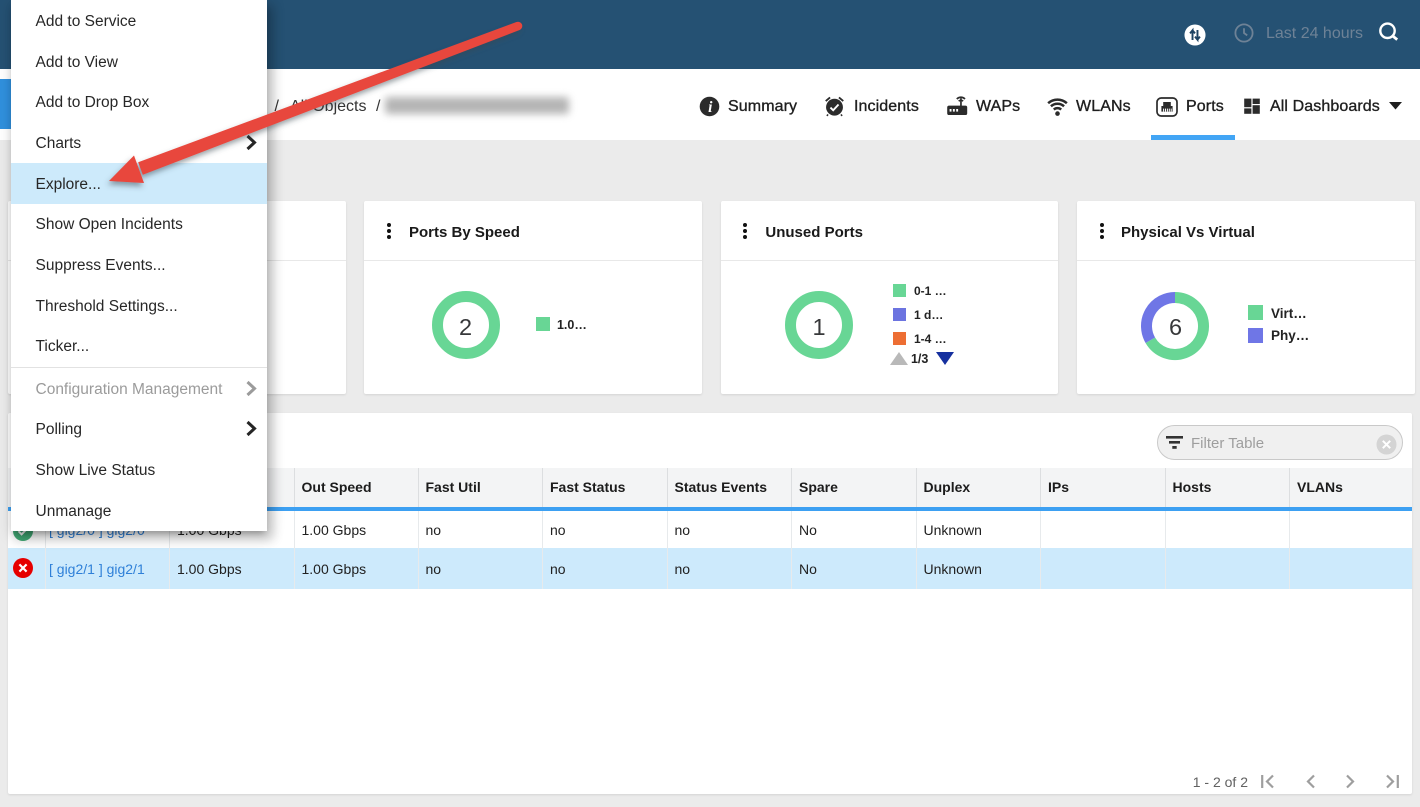 The height and width of the screenshot is (807, 1420). Describe the element at coordinates (710, 107) in the screenshot. I see `svg-text: i` at that location.